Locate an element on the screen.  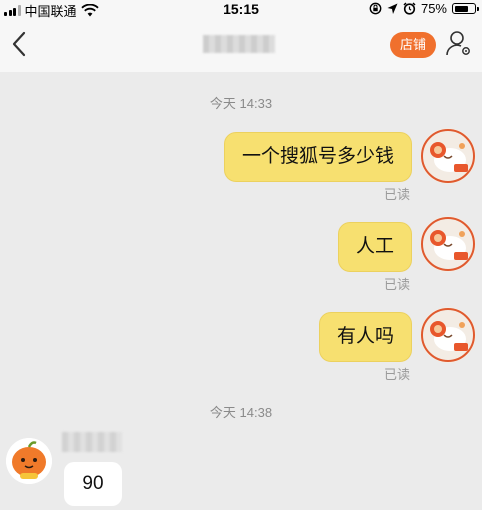
timestamp: 今天 14:38 is located at coordinates (241, 412).